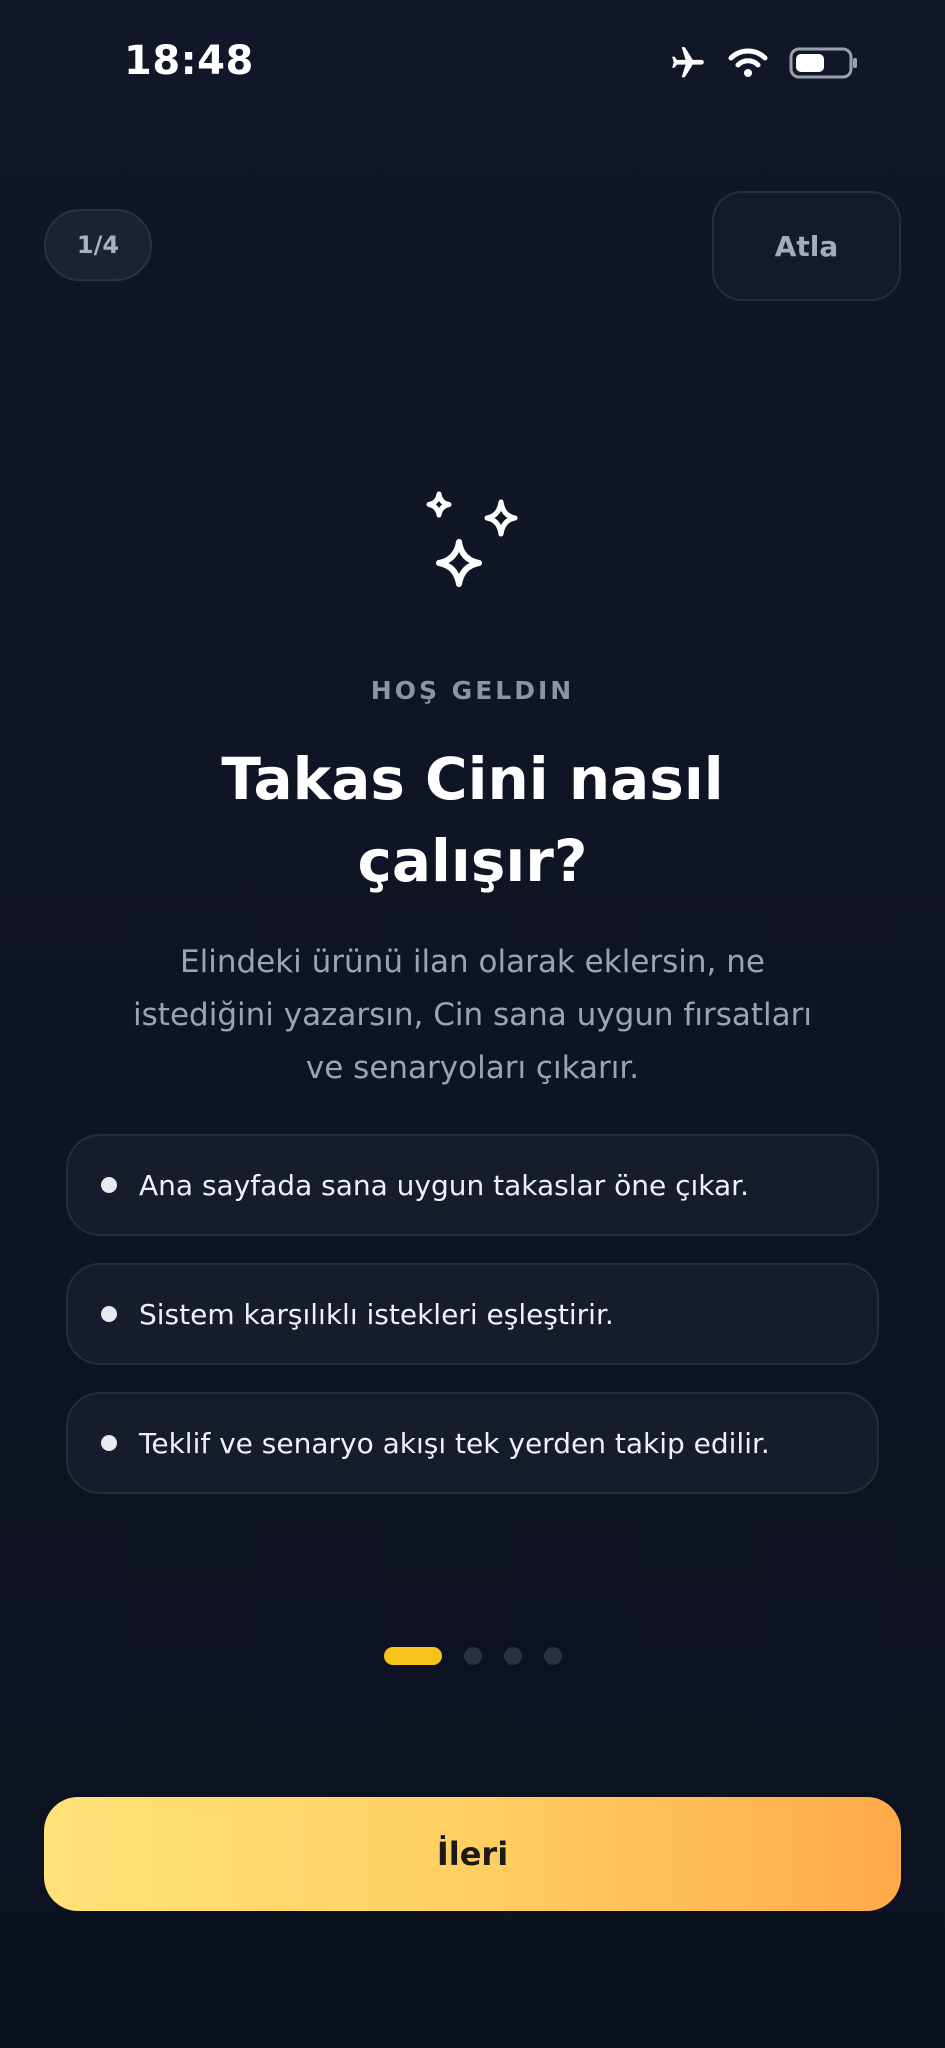 The width and height of the screenshot is (945, 2048). I want to click on page-dot-active, so click(412, 1656).